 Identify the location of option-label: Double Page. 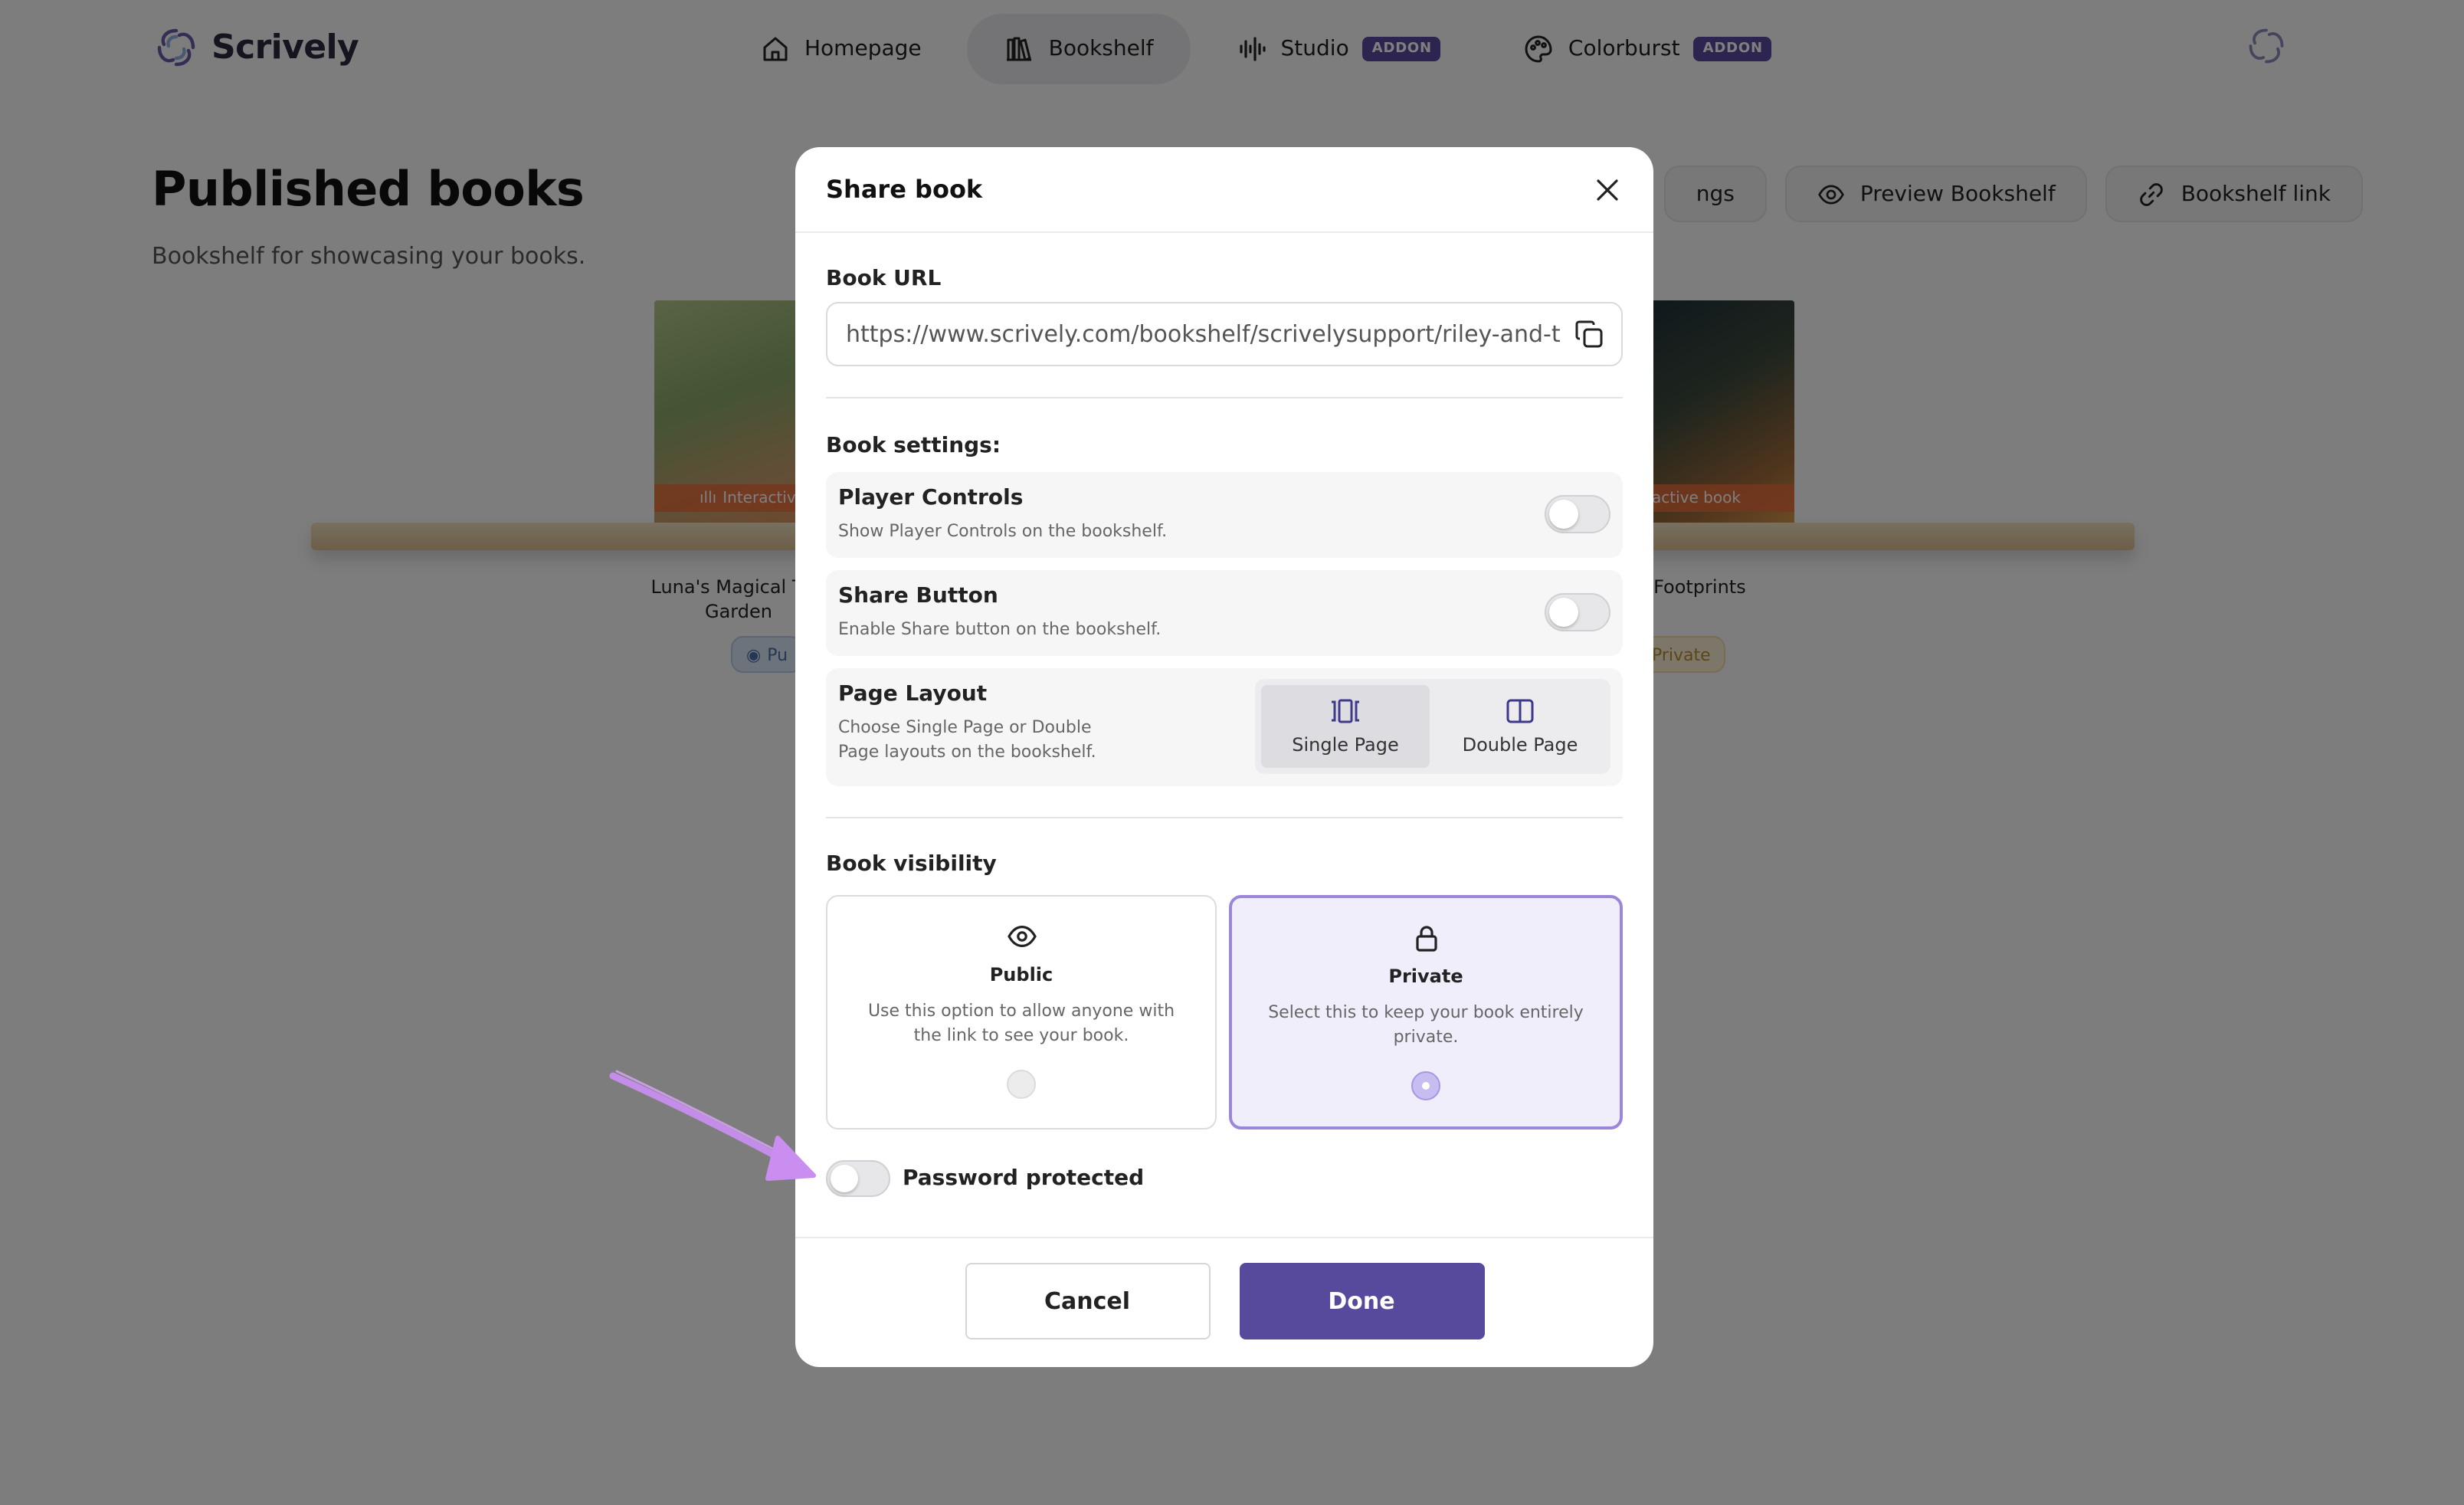
(1520, 745).